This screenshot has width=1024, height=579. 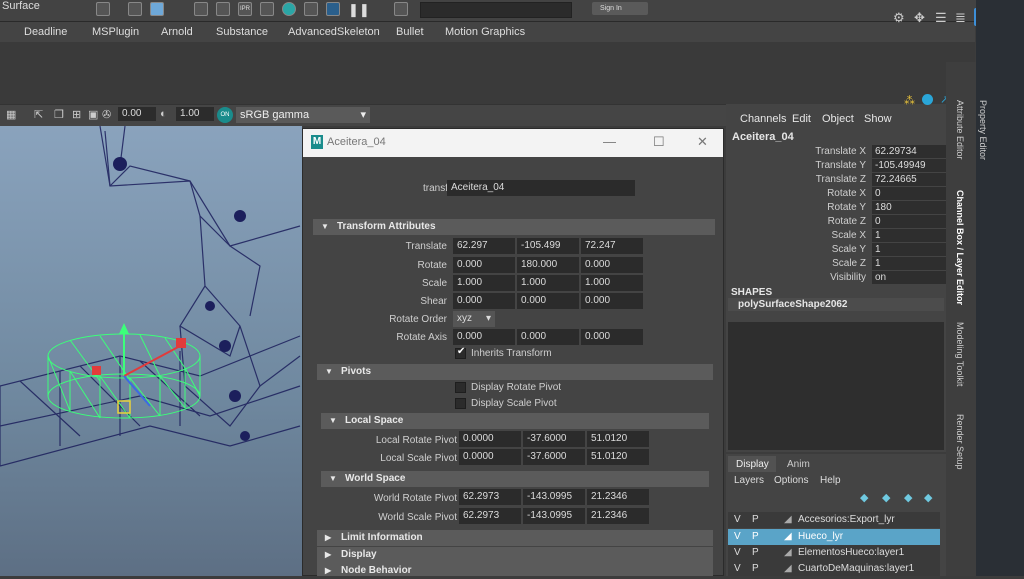 What do you see at coordinates (960, 247) in the screenshot?
I see `tab-channel-box-layer-editor: Channel Box / Layer Editor` at bounding box center [960, 247].